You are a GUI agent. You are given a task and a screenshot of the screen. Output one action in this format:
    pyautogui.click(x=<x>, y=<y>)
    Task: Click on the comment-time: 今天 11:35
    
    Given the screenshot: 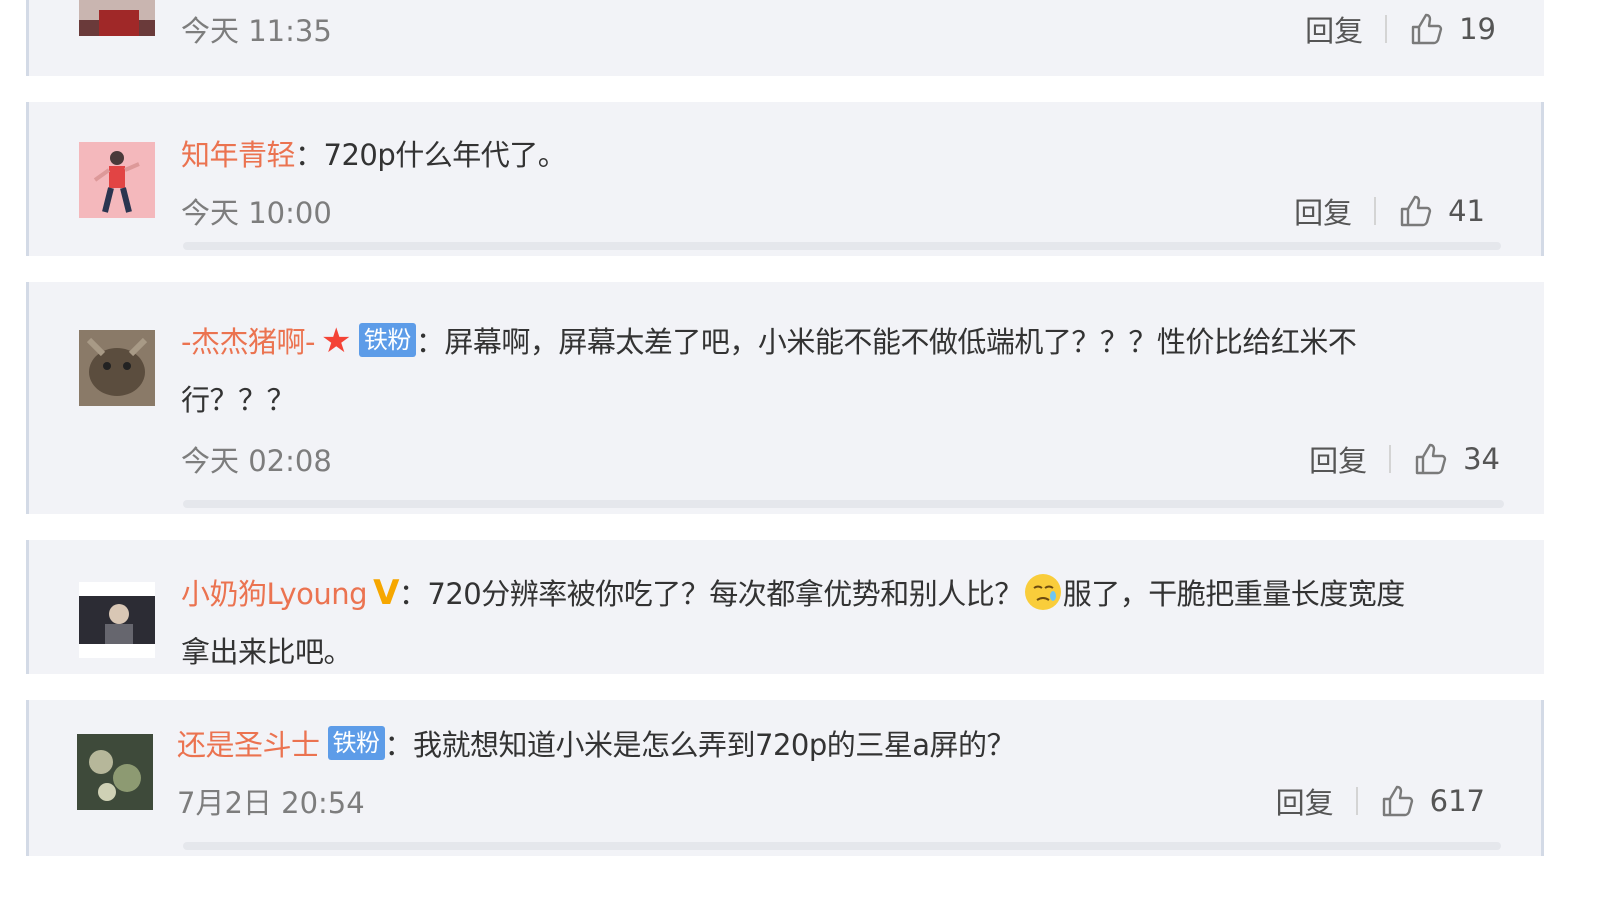 What is the action you would take?
    pyautogui.click(x=256, y=31)
    